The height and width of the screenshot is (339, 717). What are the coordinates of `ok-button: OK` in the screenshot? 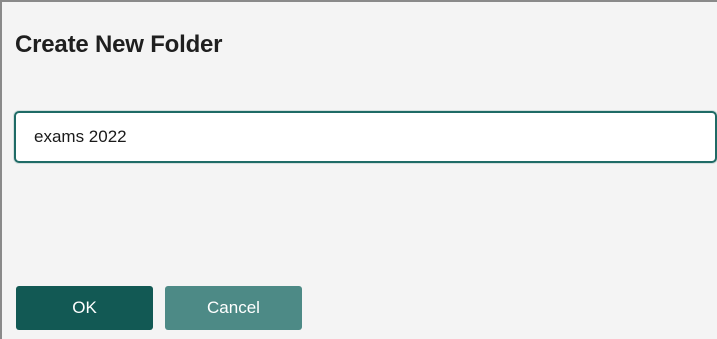 It's located at (84, 308).